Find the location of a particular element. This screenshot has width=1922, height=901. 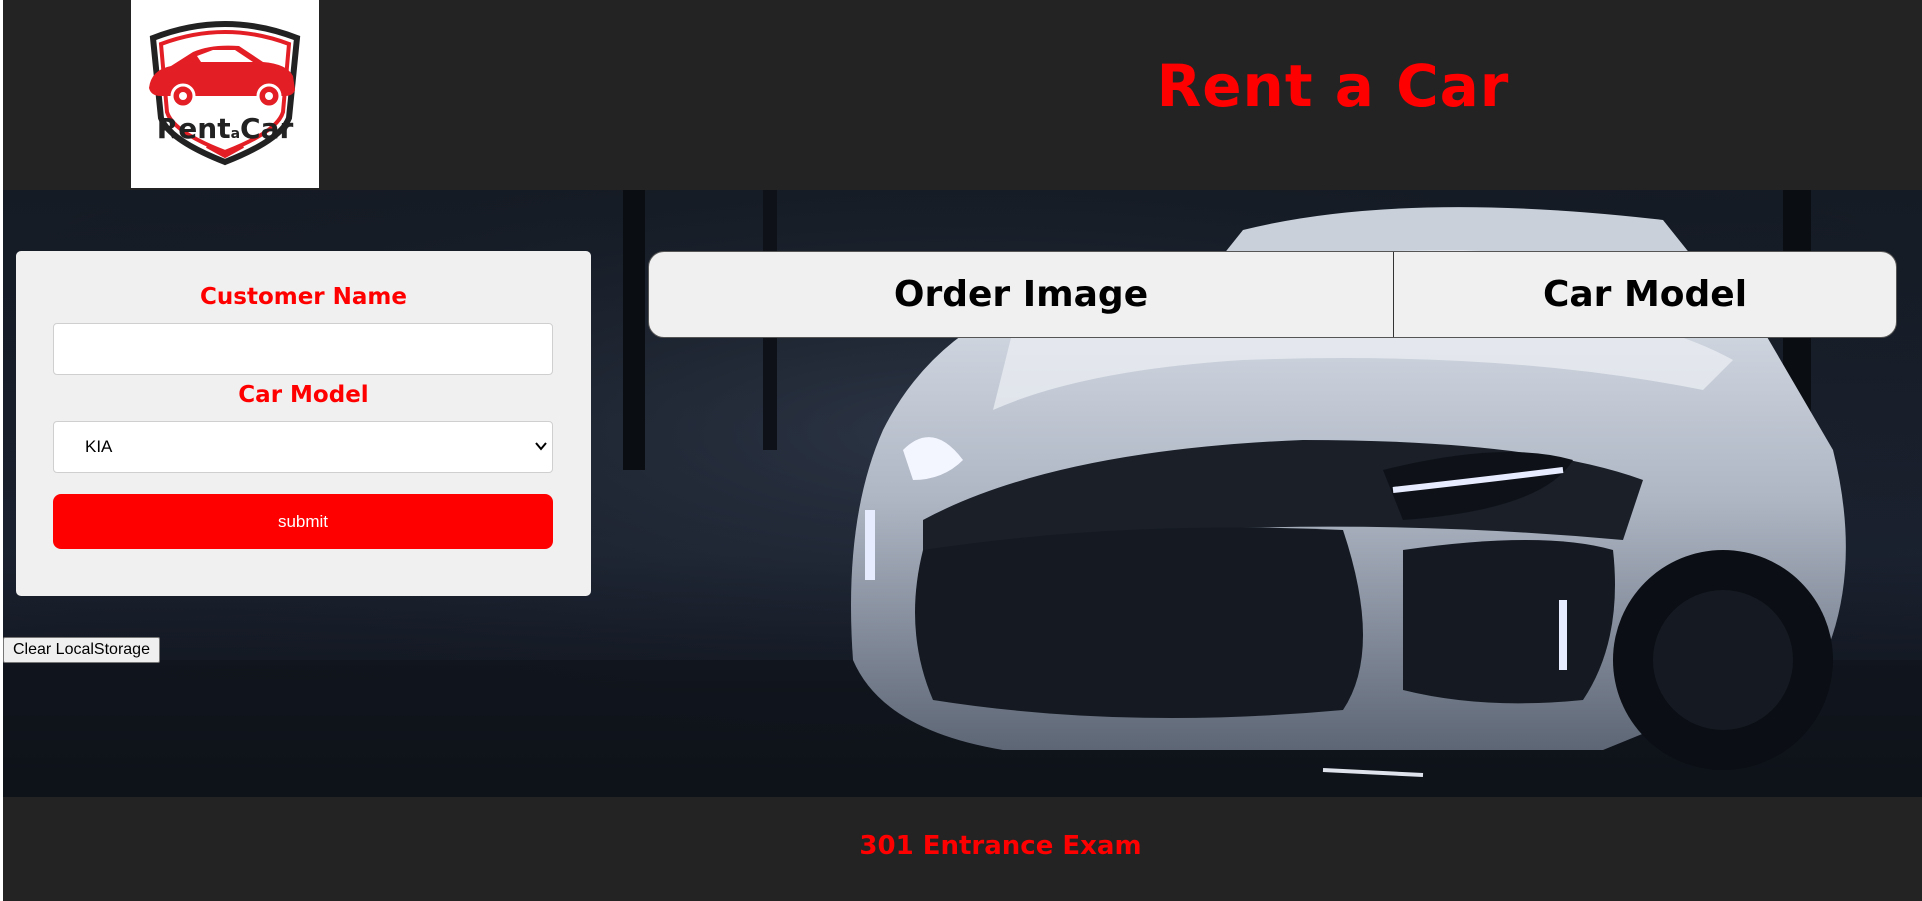

orders-table-header: Order Image Car Model is located at coordinates (1272, 294).